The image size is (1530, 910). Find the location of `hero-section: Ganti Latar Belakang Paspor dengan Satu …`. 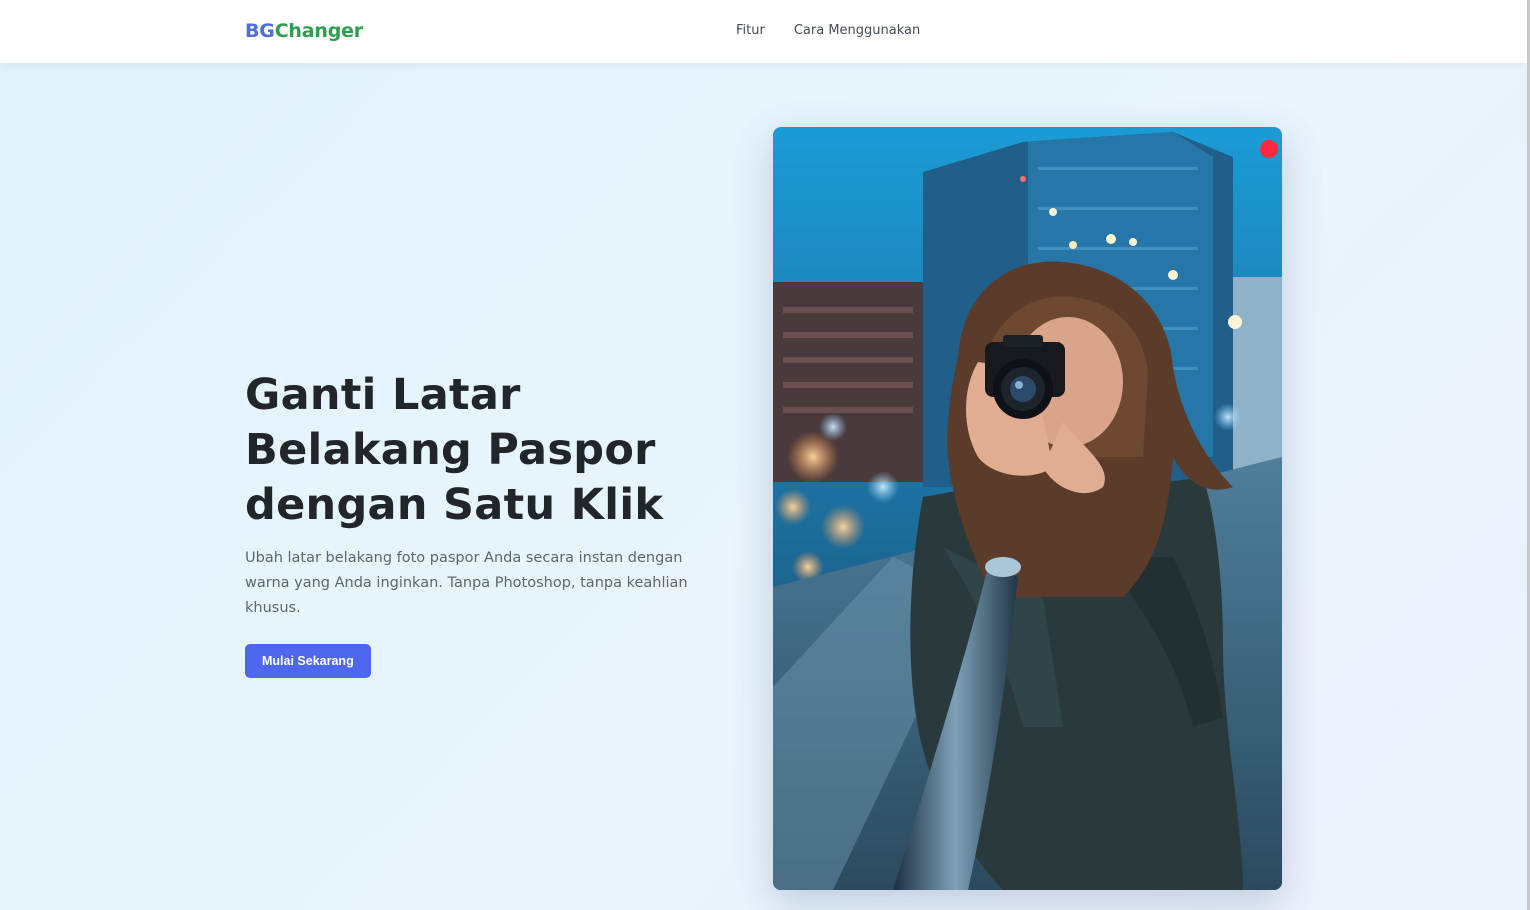

hero-section: Ganti Latar Belakang Paspor dengan Satu … is located at coordinates (495, 523).